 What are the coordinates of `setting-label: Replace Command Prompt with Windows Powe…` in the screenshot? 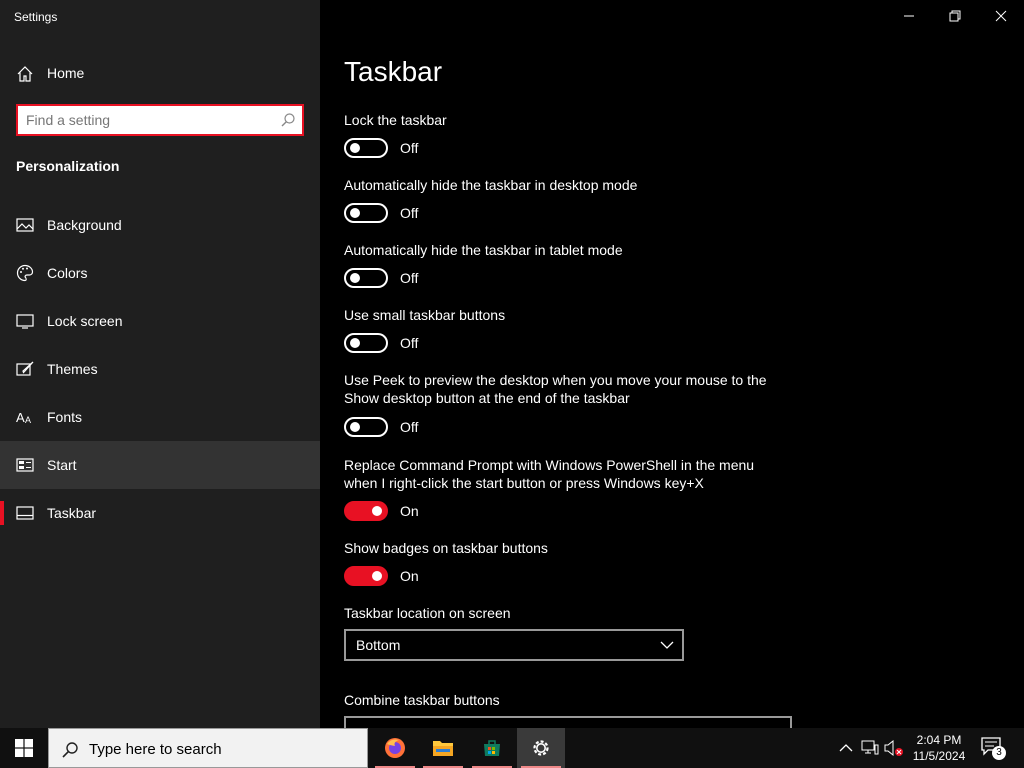 It's located at (549, 474).